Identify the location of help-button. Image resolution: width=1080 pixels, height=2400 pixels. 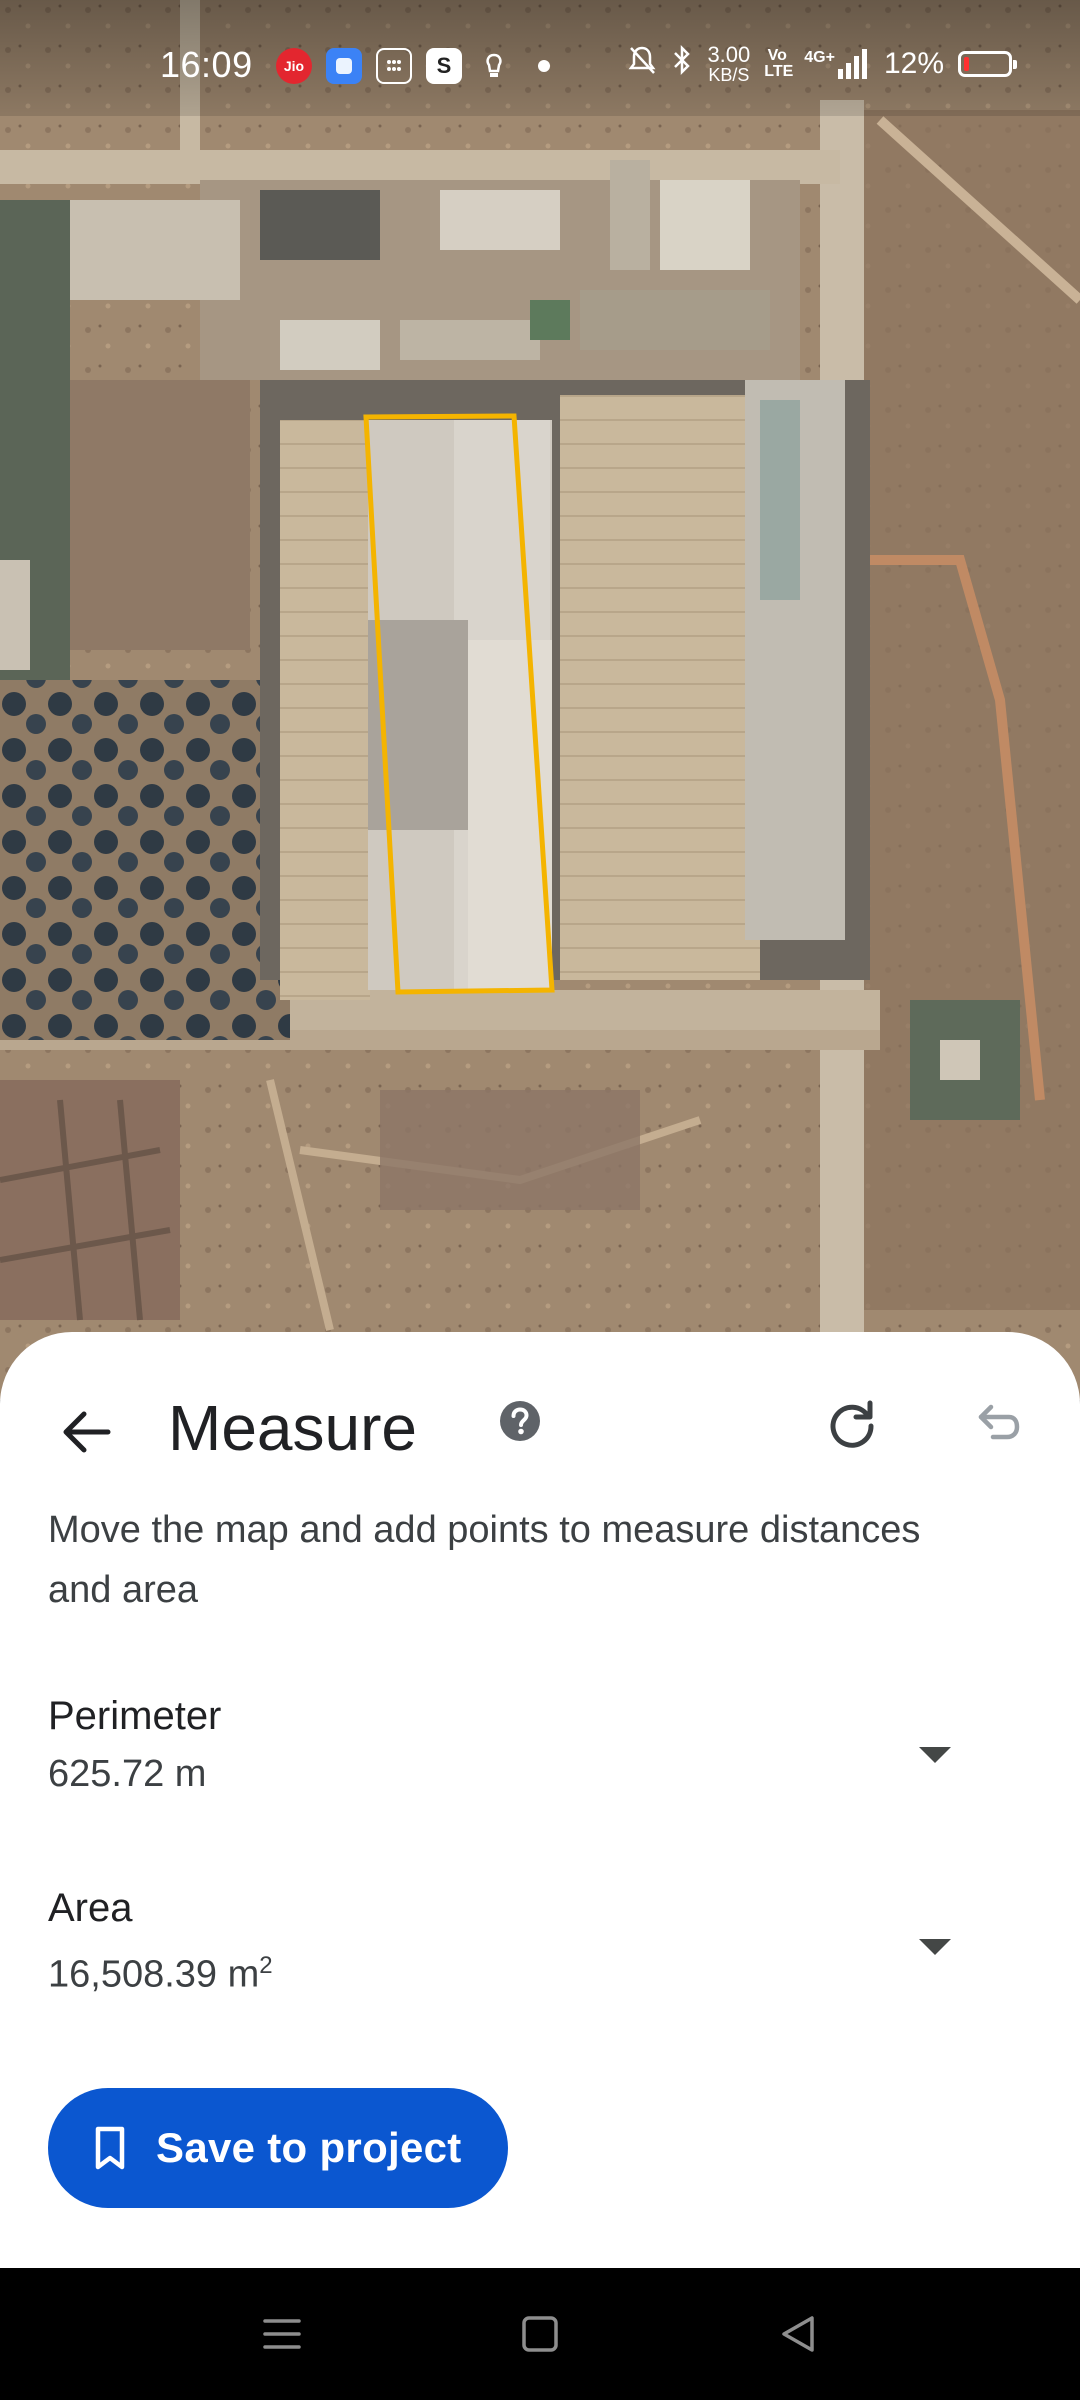
(520, 1421).